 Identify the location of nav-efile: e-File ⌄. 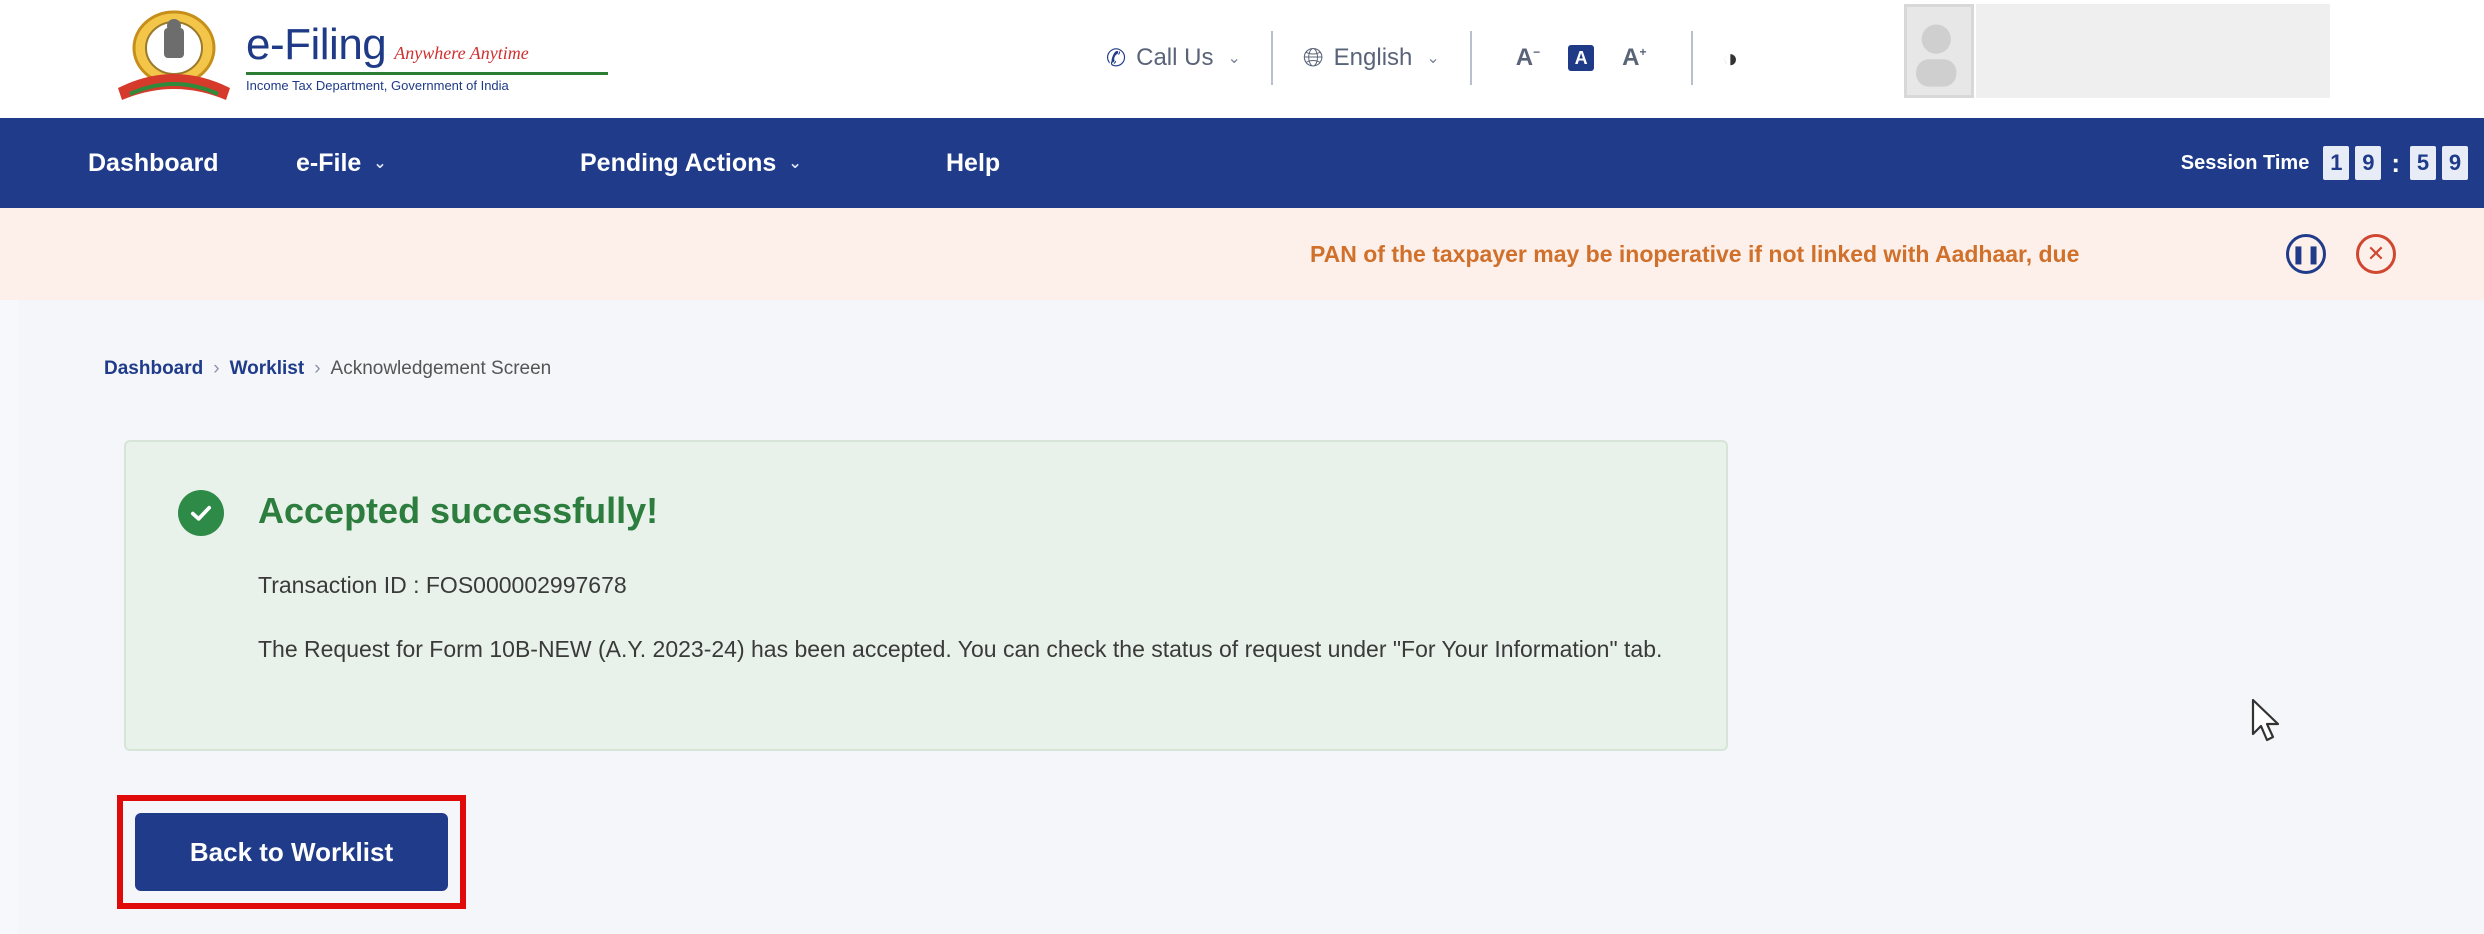
(341, 163).